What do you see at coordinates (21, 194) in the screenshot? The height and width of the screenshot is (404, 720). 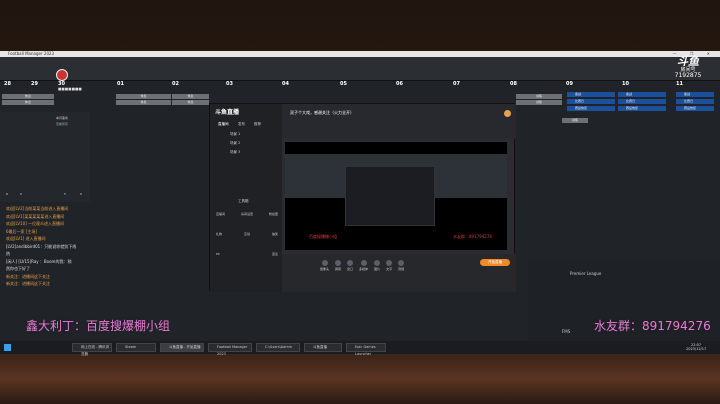 I see `stat-count: 0` at bounding box center [21, 194].